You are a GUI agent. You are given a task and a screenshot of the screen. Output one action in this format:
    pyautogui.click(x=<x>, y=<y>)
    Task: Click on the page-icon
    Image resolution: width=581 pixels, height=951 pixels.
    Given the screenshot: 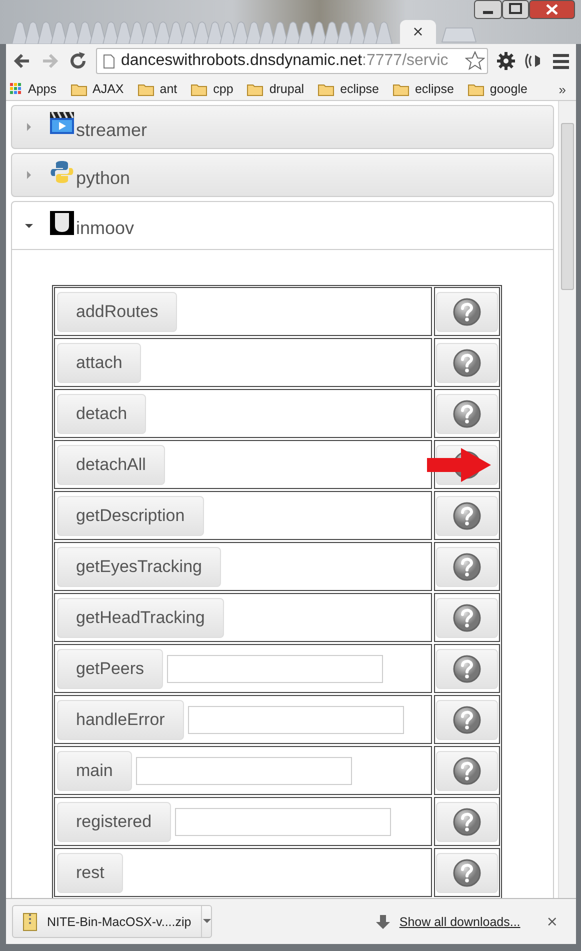 What is the action you would take?
    pyautogui.click(x=109, y=61)
    